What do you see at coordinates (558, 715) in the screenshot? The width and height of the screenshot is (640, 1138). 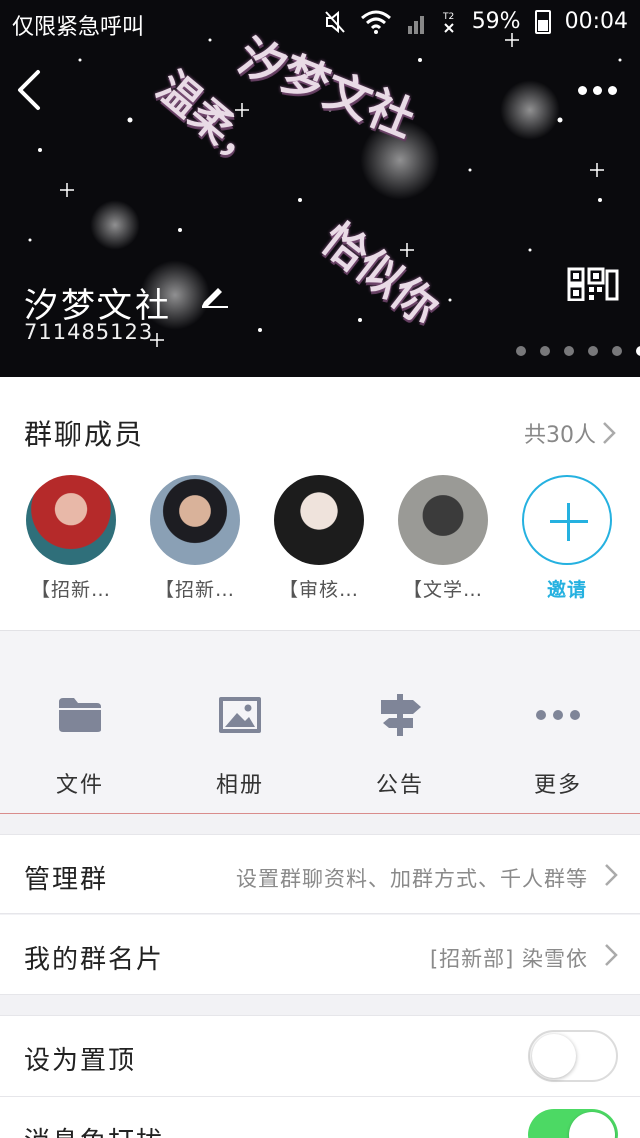 I see `more-horizontal-icon` at bounding box center [558, 715].